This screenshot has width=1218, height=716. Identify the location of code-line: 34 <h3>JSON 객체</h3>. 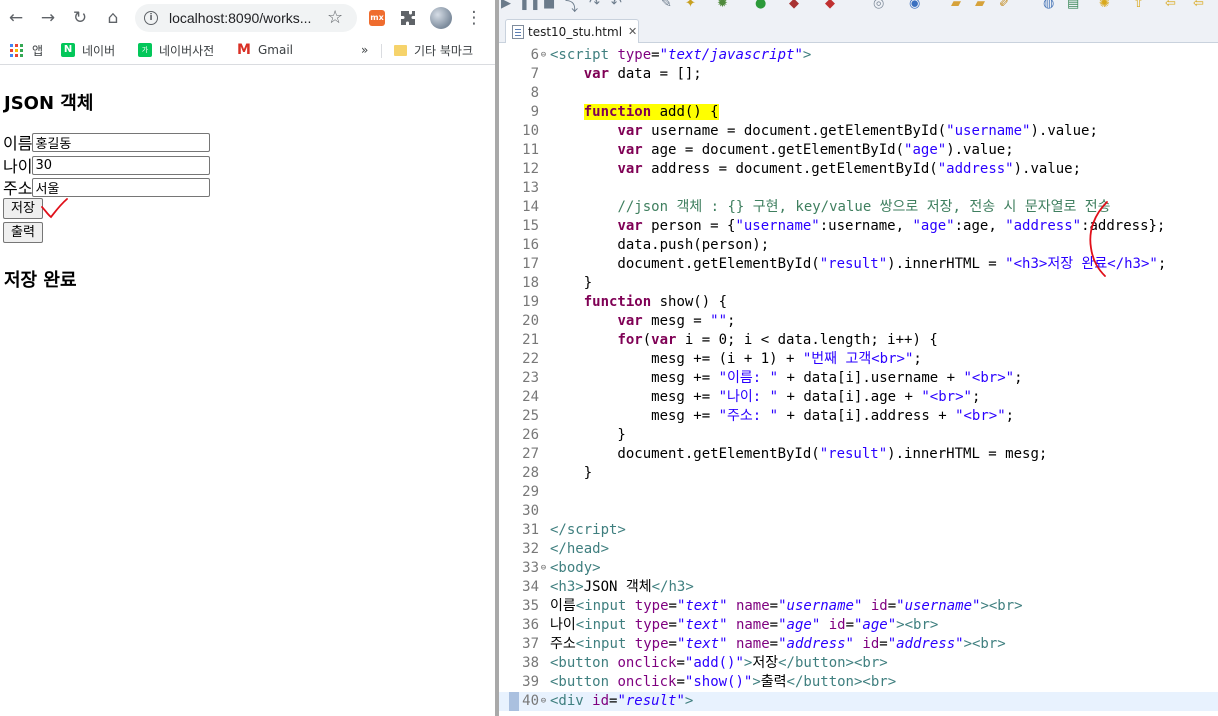
(858, 587).